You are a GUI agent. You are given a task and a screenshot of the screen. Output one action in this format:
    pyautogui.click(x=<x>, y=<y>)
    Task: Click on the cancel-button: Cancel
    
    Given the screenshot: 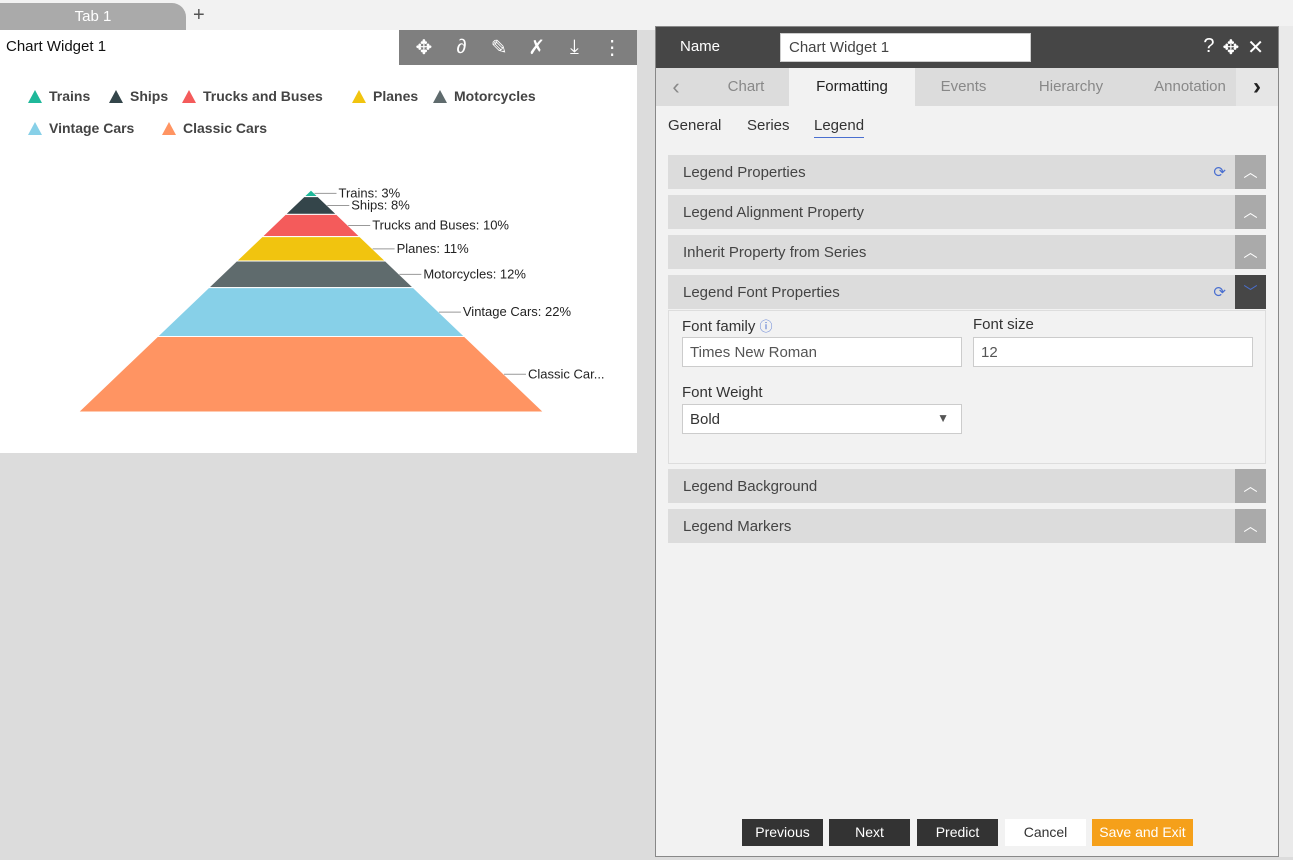 What is the action you would take?
    pyautogui.click(x=1045, y=832)
    